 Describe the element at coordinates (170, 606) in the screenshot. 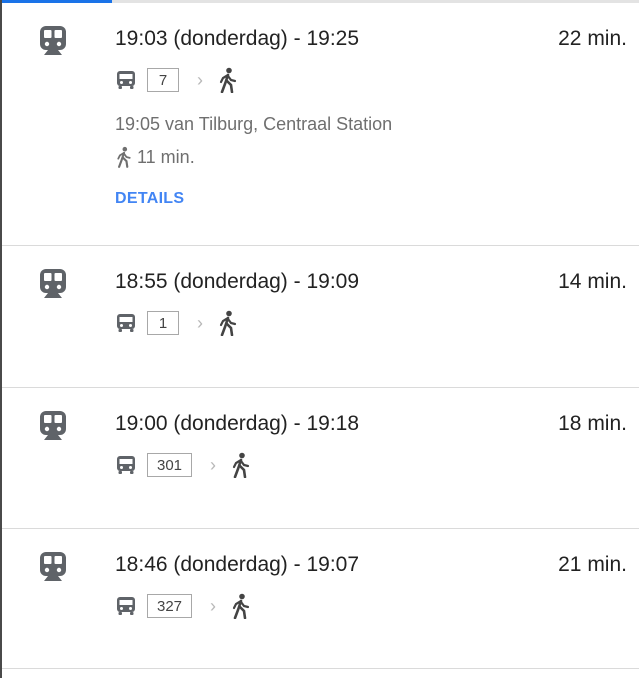

I see `bus-line-badge: 327` at that location.